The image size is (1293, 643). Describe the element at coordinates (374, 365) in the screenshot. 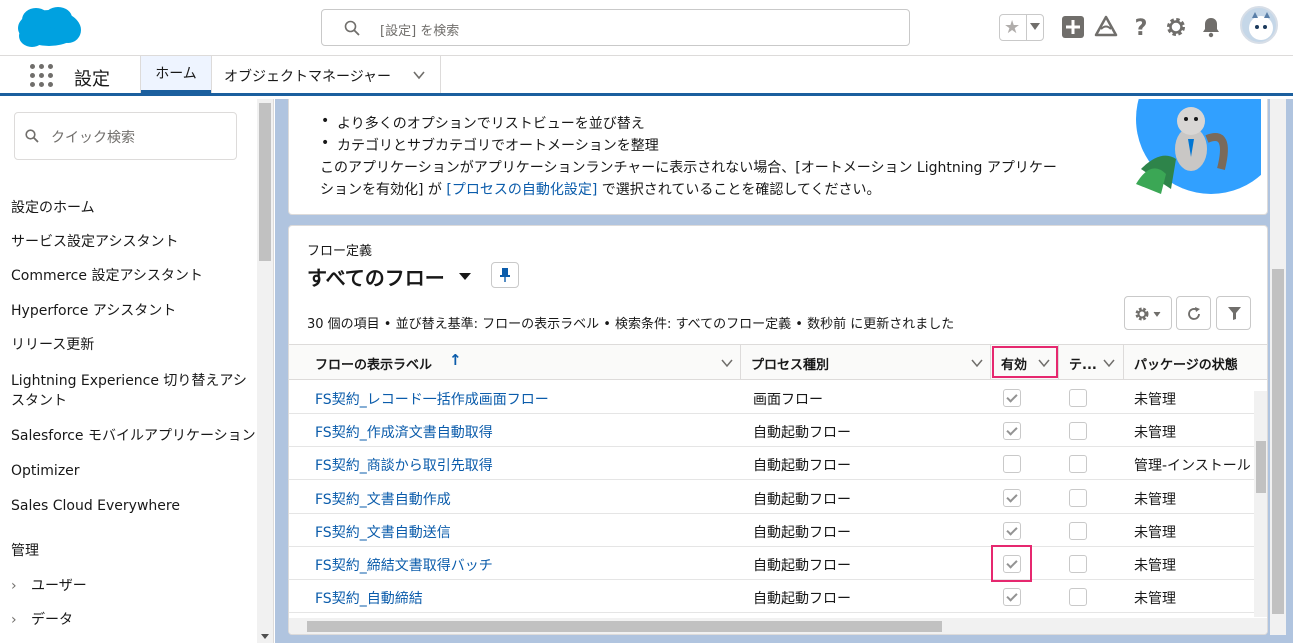

I see `column-header-label: フローの表示ラベル` at that location.